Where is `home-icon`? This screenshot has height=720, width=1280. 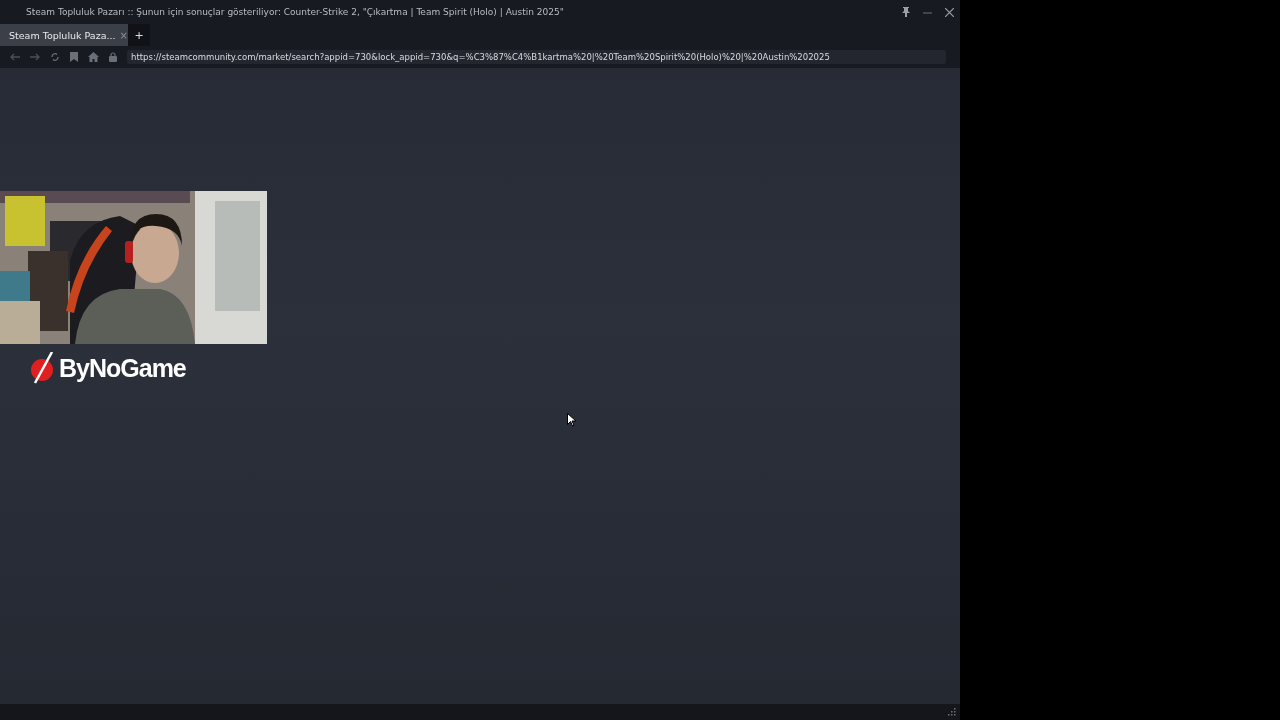 home-icon is located at coordinates (93, 57).